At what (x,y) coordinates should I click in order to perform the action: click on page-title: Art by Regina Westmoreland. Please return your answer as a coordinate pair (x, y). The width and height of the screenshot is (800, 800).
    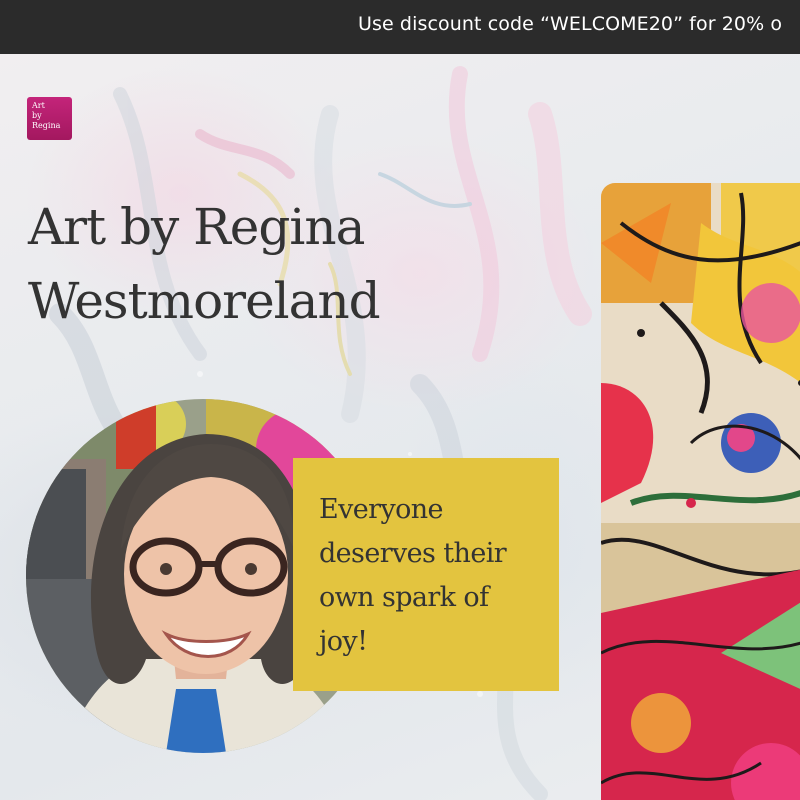
    Looking at the image, I should click on (204, 264).